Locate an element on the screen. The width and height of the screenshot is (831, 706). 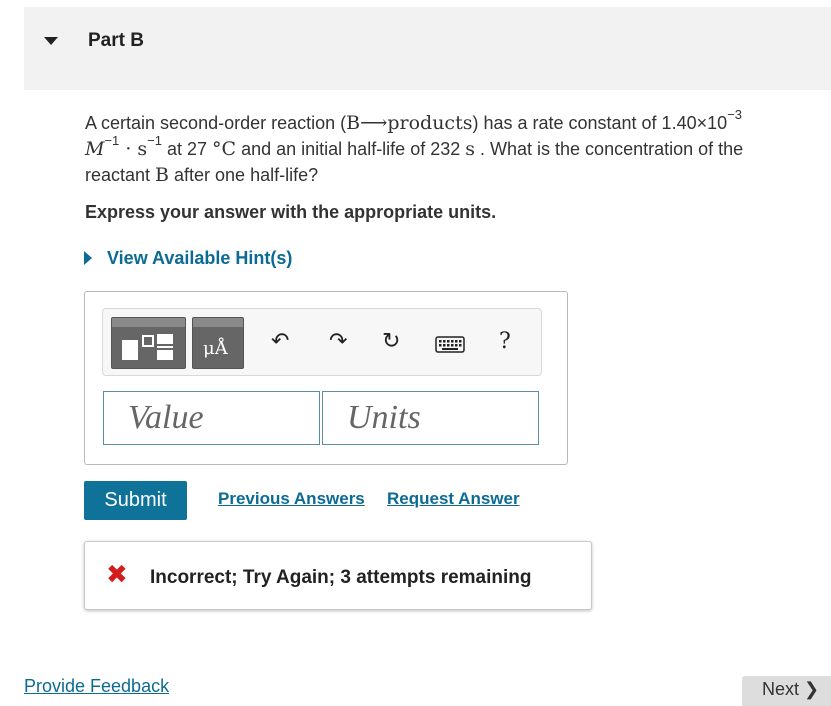
math-toolbar: μÅ ↶ ↷ ↻ ? is located at coordinates (322, 342).